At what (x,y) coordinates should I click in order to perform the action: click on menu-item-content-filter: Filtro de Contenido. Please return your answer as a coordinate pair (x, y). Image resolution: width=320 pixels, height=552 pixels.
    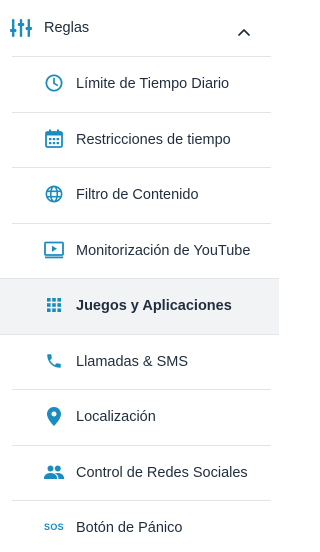
    Looking at the image, I should click on (139, 195).